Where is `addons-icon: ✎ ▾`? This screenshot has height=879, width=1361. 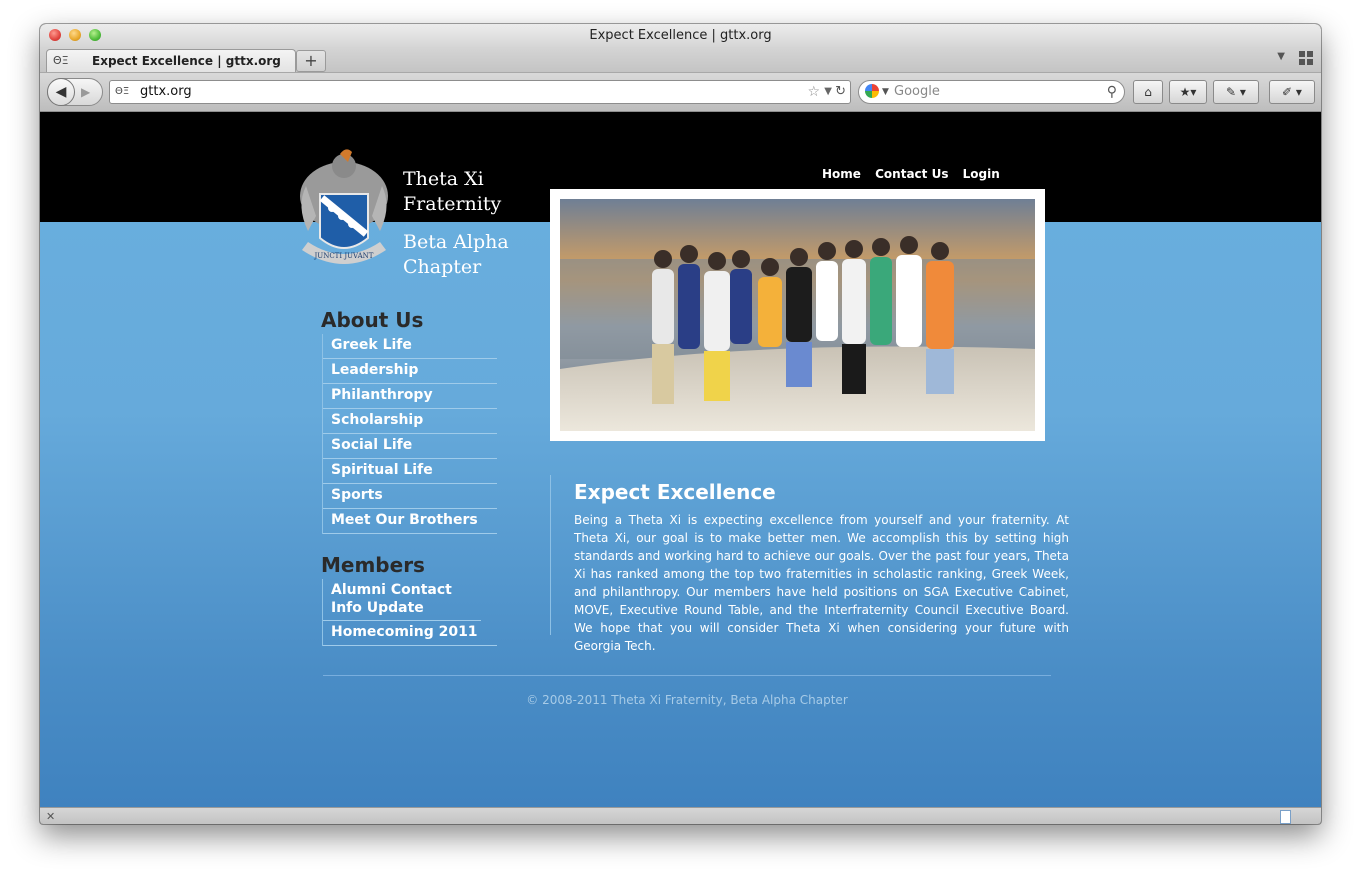
addons-icon: ✎ ▾ is located at coordinates (1236, 92).